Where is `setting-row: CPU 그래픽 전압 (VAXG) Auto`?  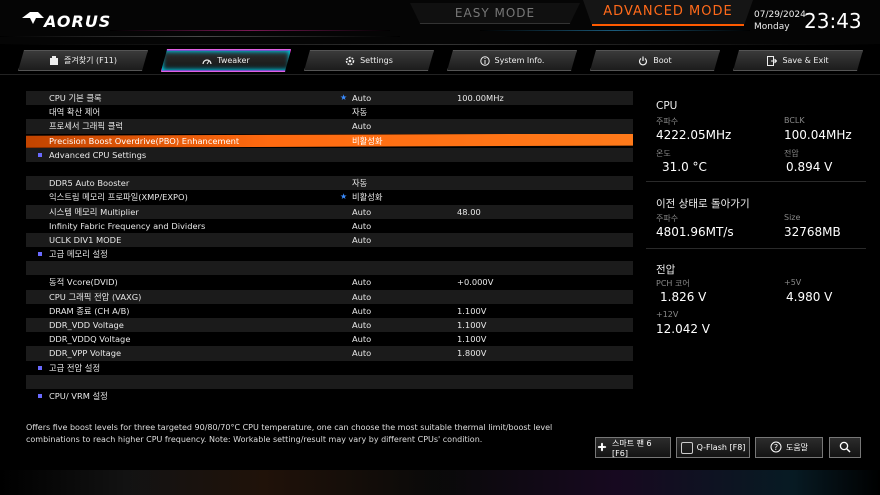 setting-row: CPU 그래픽 전압 (VAXG) Auto is located at coordinates (329, 296).